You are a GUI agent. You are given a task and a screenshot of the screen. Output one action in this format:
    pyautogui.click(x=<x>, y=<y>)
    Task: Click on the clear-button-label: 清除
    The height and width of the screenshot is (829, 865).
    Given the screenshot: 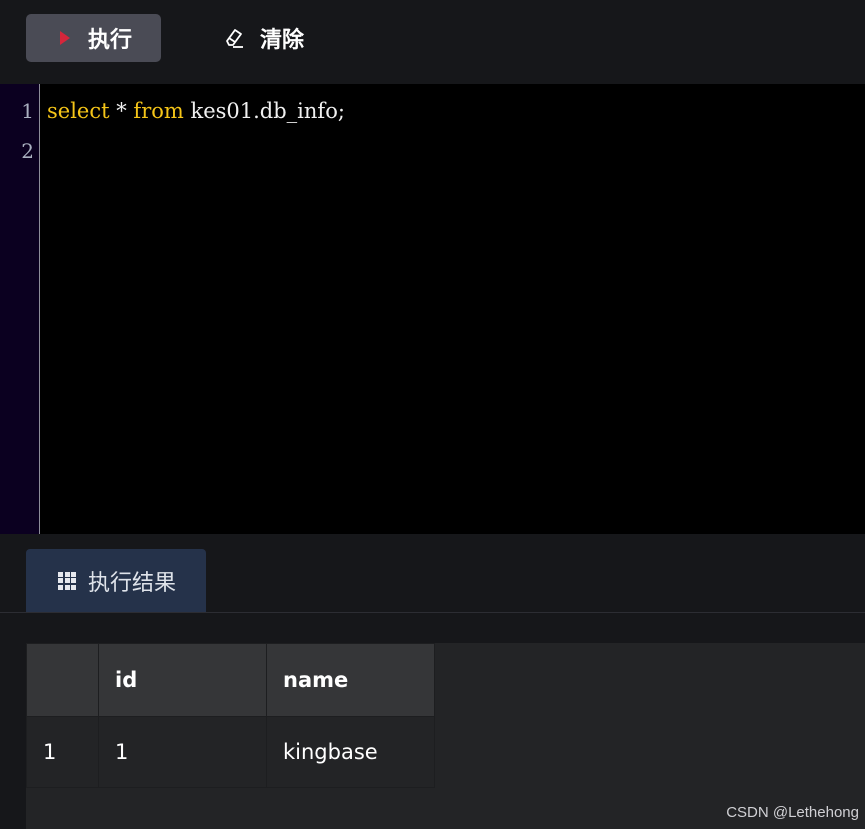 What is the action you would take?
    pyautogui.click(x=282, y=40)
    